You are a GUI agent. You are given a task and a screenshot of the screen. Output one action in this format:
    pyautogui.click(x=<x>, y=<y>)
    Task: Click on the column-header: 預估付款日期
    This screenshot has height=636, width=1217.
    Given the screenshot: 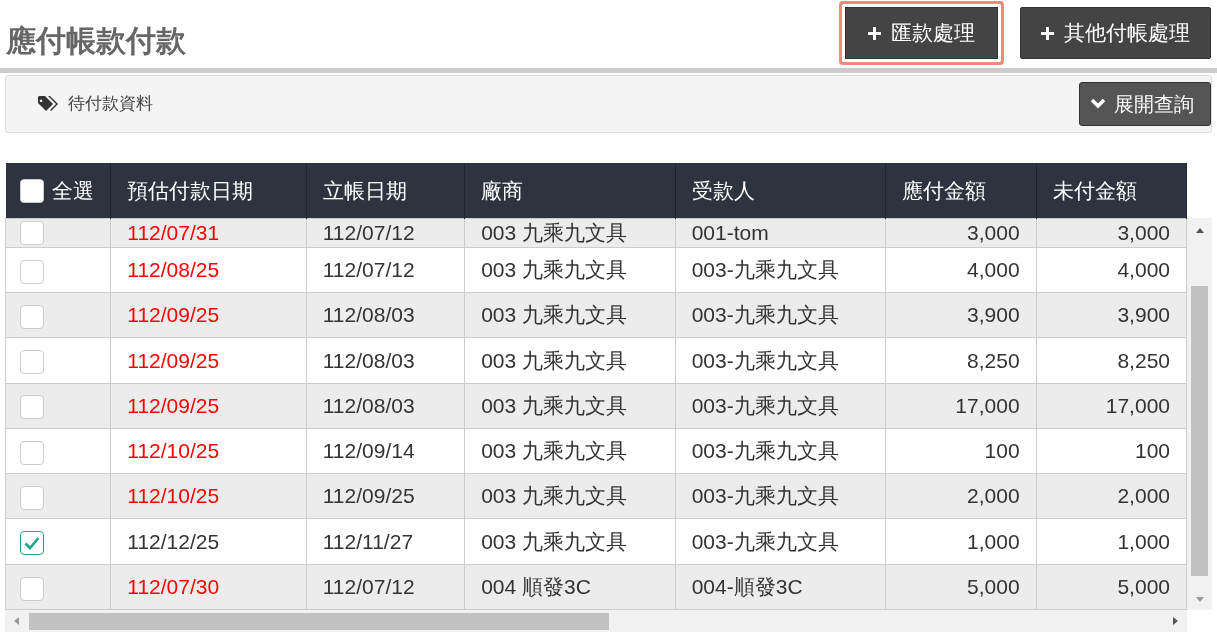 What is the action you would take?
    pyautogui.click(x=208, y=190)
    